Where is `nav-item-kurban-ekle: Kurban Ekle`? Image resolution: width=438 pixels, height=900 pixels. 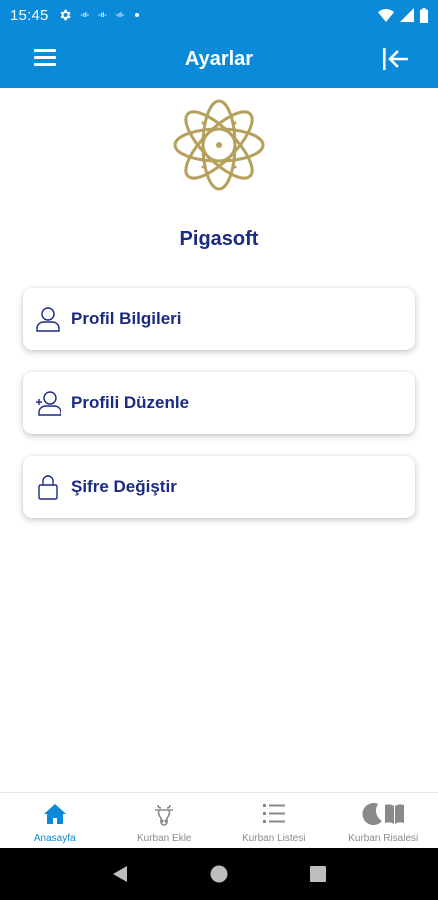
nav-item-kurban-ekle: Kurban Ekle is located at coordinates (165, 820).